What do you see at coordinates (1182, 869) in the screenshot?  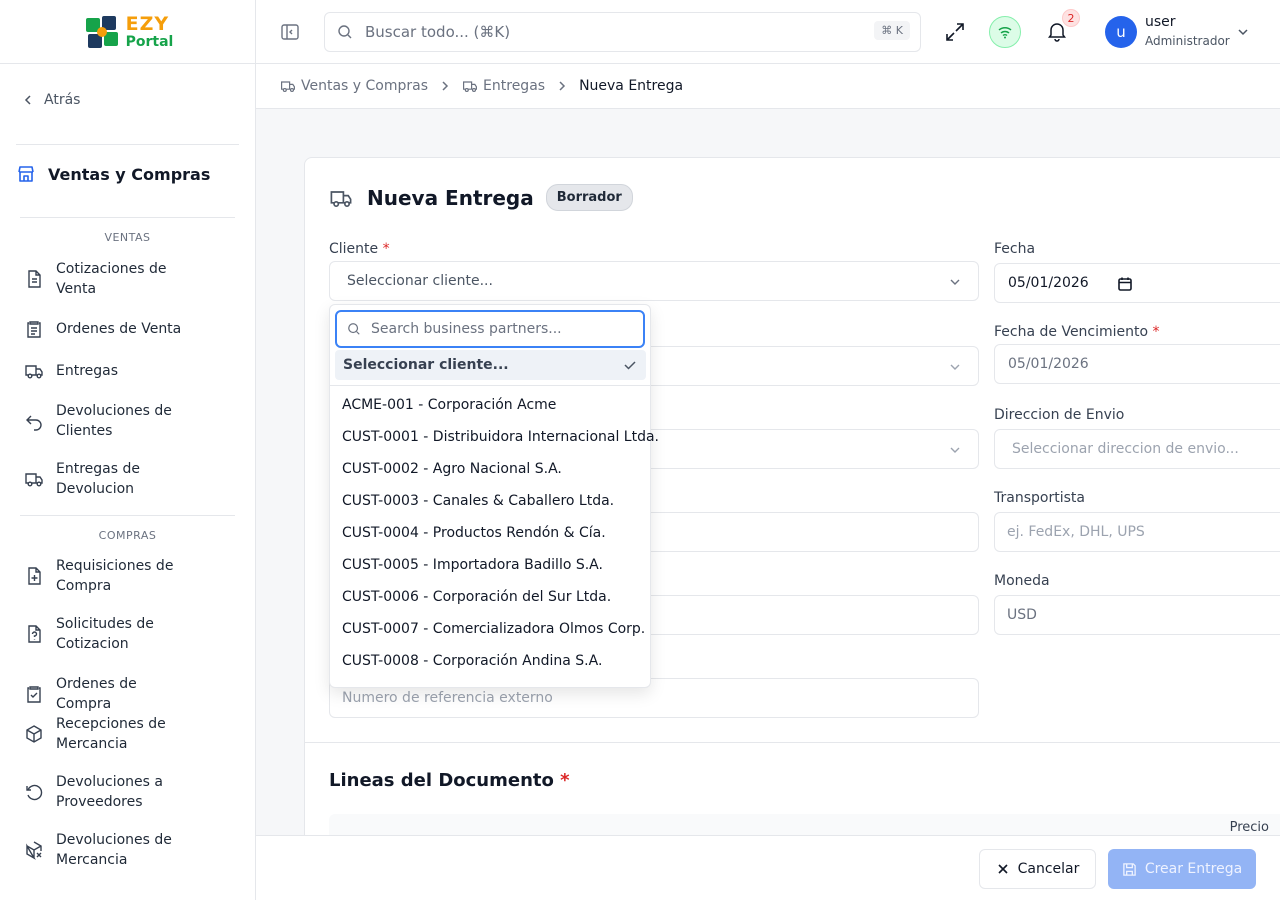 I see `create-delivery-button: Crear Entrega` at bounding box center [1182, 869].